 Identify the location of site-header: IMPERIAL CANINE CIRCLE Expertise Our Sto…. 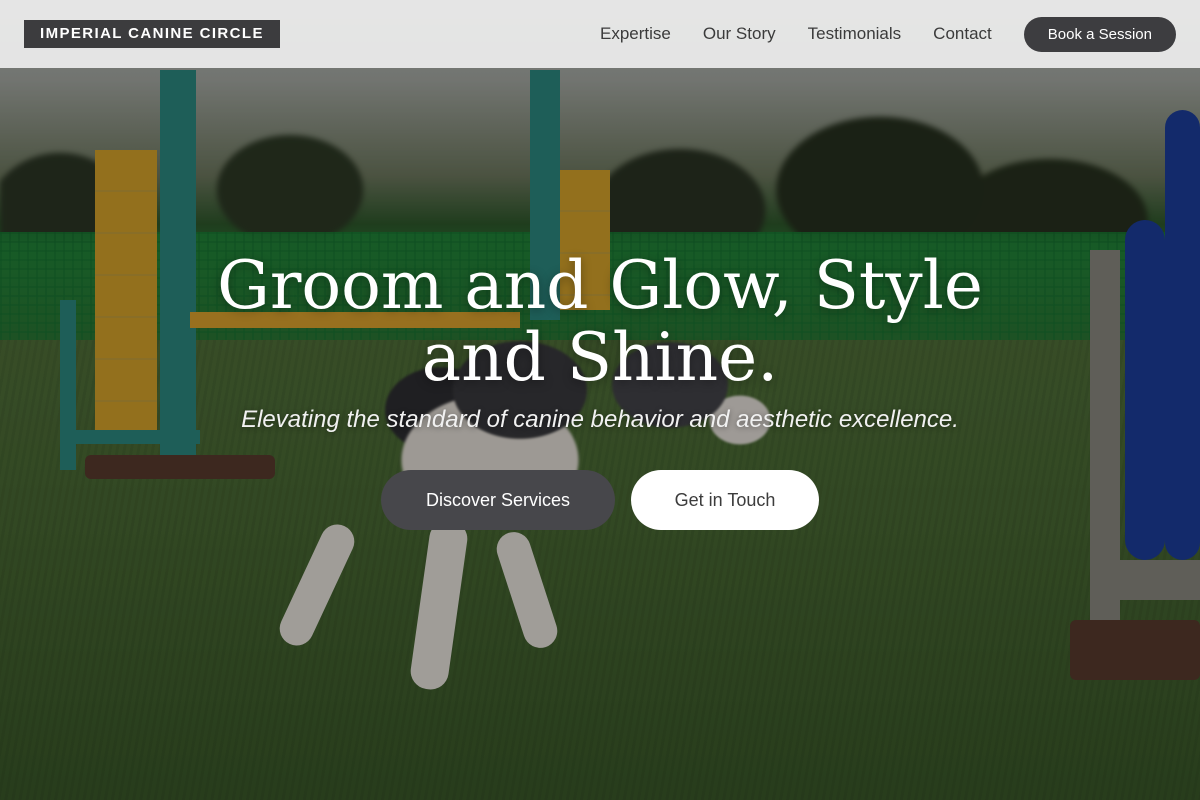
(600, 34).